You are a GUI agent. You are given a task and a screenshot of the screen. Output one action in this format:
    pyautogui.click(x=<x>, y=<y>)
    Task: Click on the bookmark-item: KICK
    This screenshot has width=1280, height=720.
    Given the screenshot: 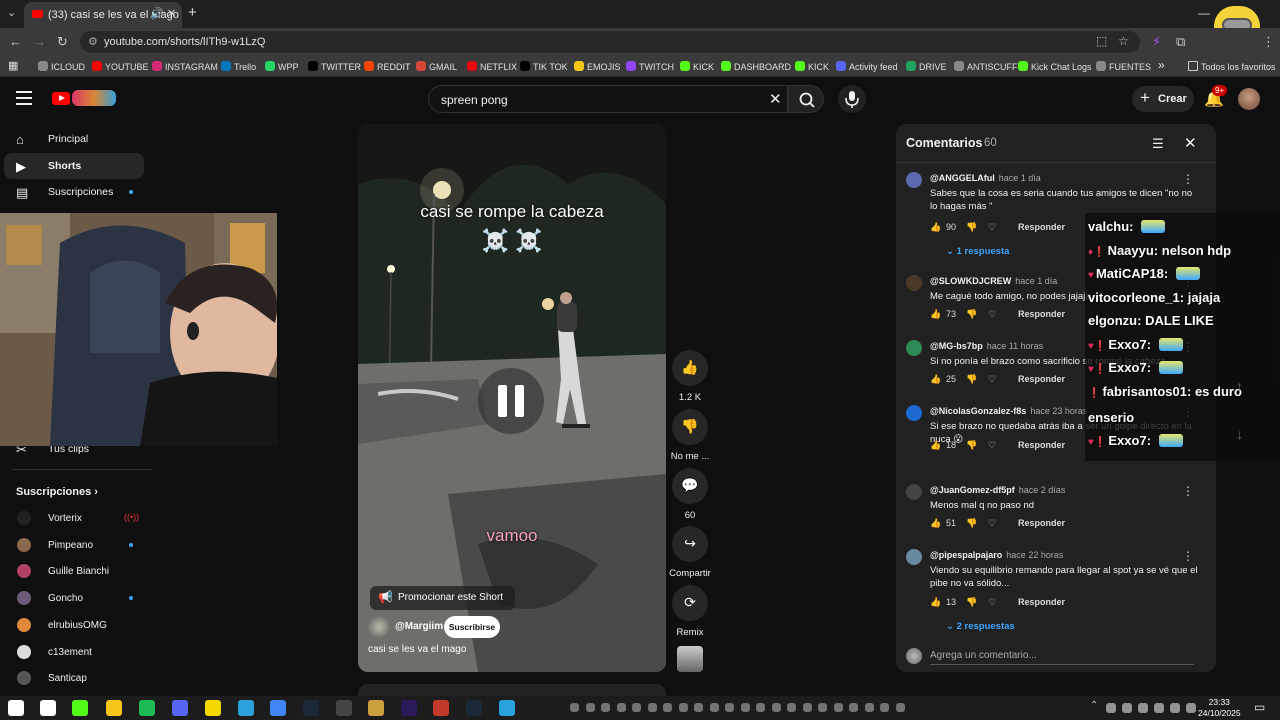 What is the action you would take?
    pyautogui.click(x=812, y=66)
    